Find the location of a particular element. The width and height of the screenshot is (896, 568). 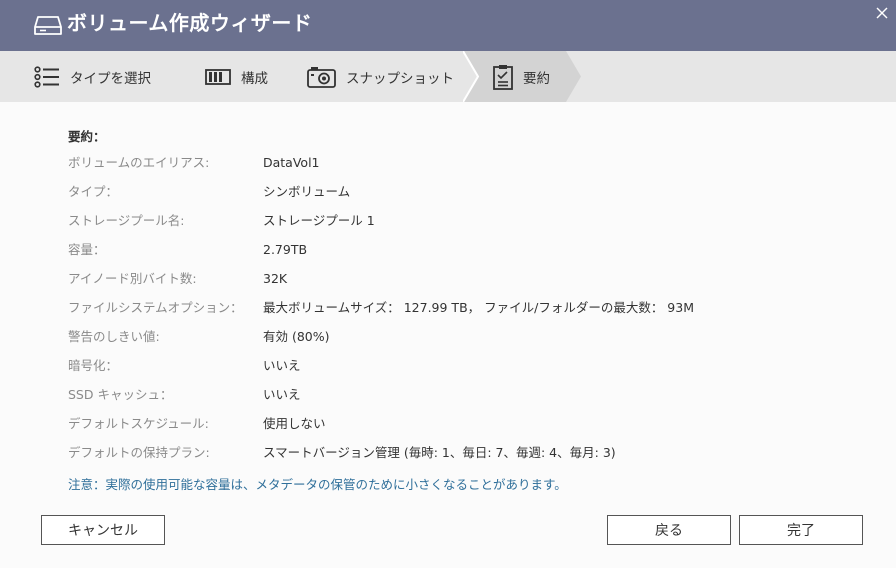

clipboard-check-icon is located at coordinates (503, 77).